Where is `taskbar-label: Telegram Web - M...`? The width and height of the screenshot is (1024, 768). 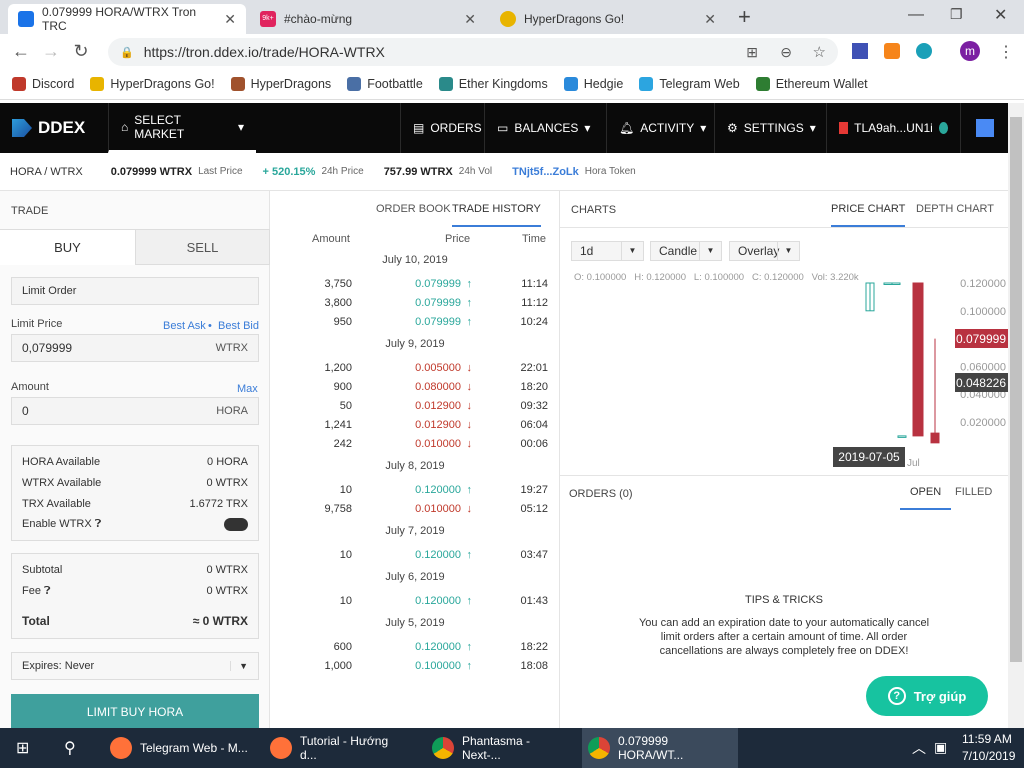 taskbar-label: Telegram Web - M... is located at coordinates (194, 748).